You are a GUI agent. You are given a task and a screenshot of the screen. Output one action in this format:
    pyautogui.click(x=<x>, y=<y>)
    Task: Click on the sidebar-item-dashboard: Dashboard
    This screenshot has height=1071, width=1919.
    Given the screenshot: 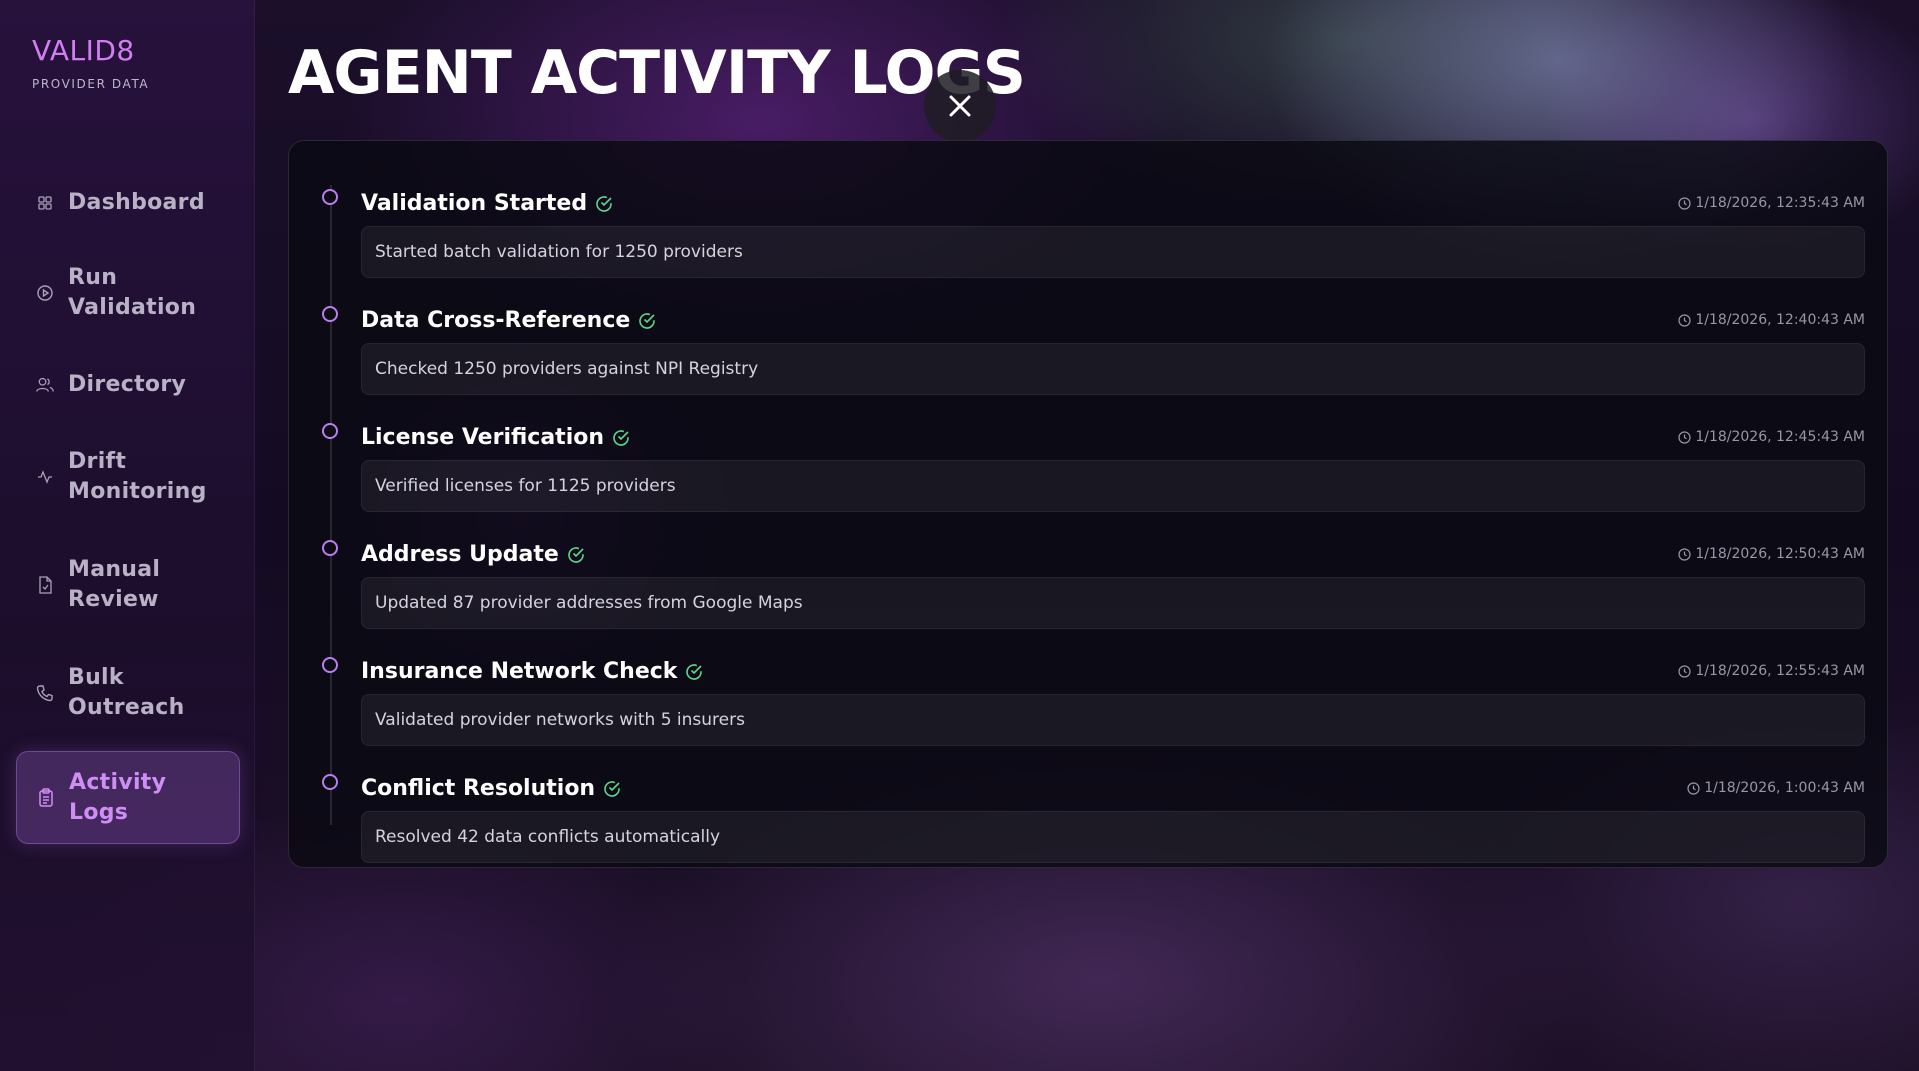 What is the action you would take?
    pyautogui.click(x=128, y=203)
    